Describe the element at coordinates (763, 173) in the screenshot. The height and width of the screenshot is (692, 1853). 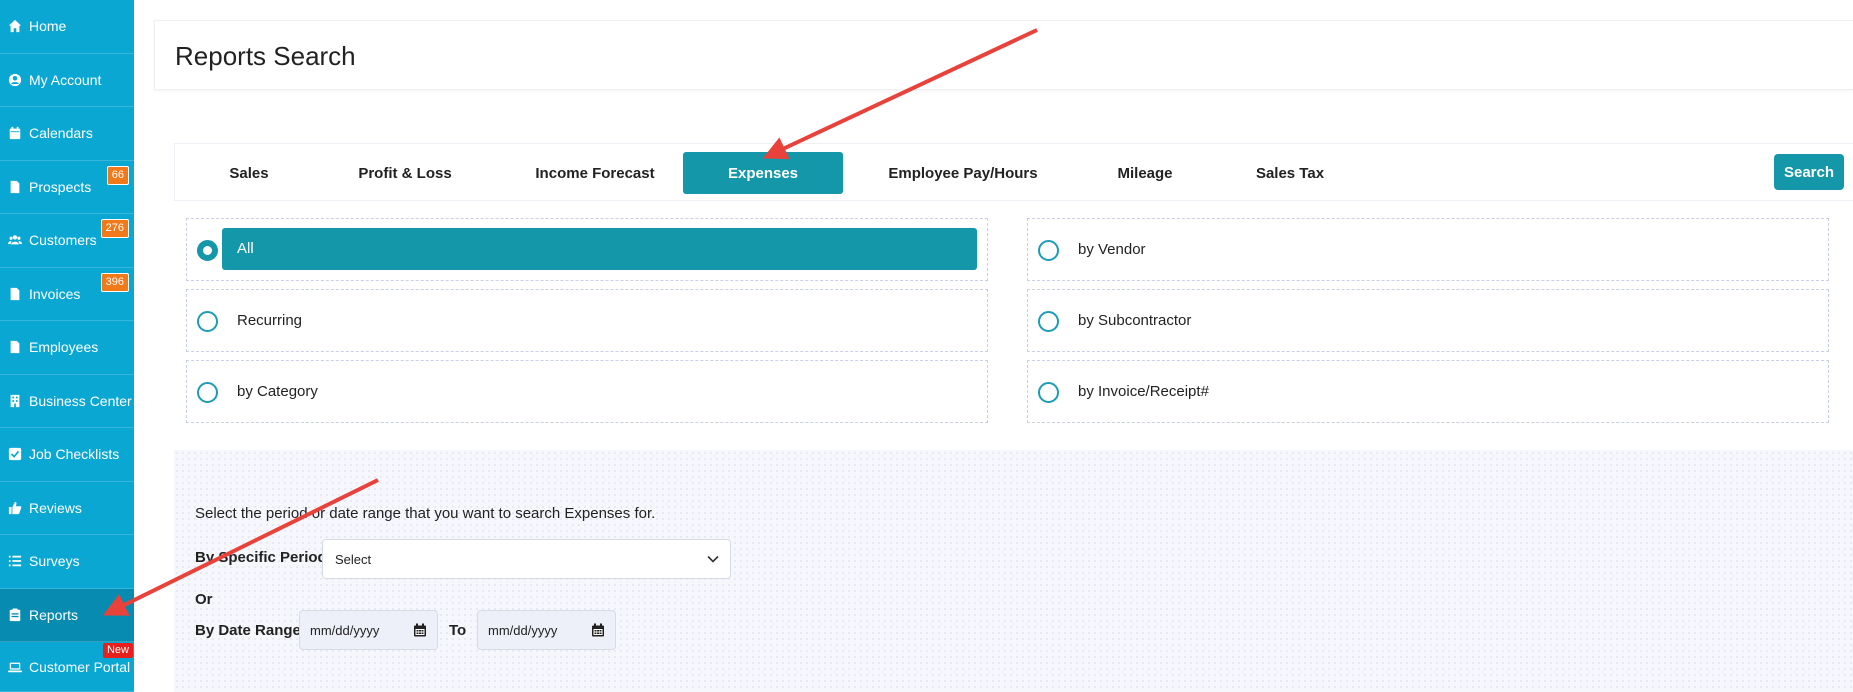
I see `tab-expenses: Expenses` at that location.